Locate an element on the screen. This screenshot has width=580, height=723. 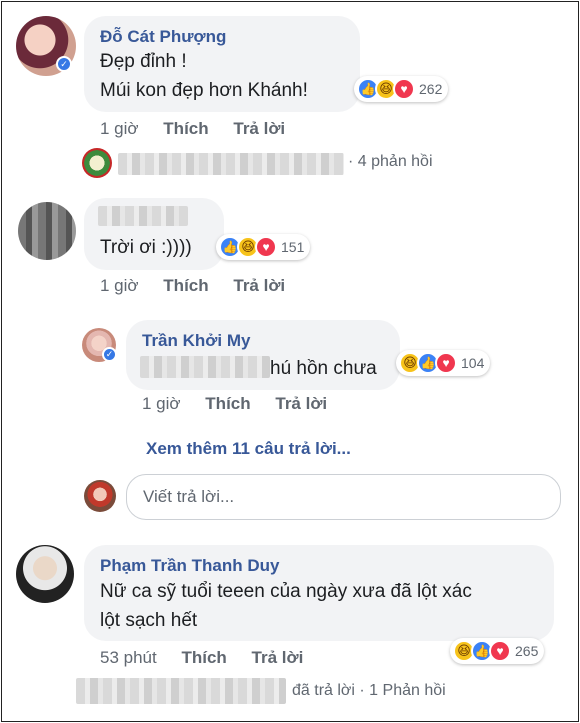
reactions-summary: 😆 👍 ♥ 265 is located at coordinates (497, 651).